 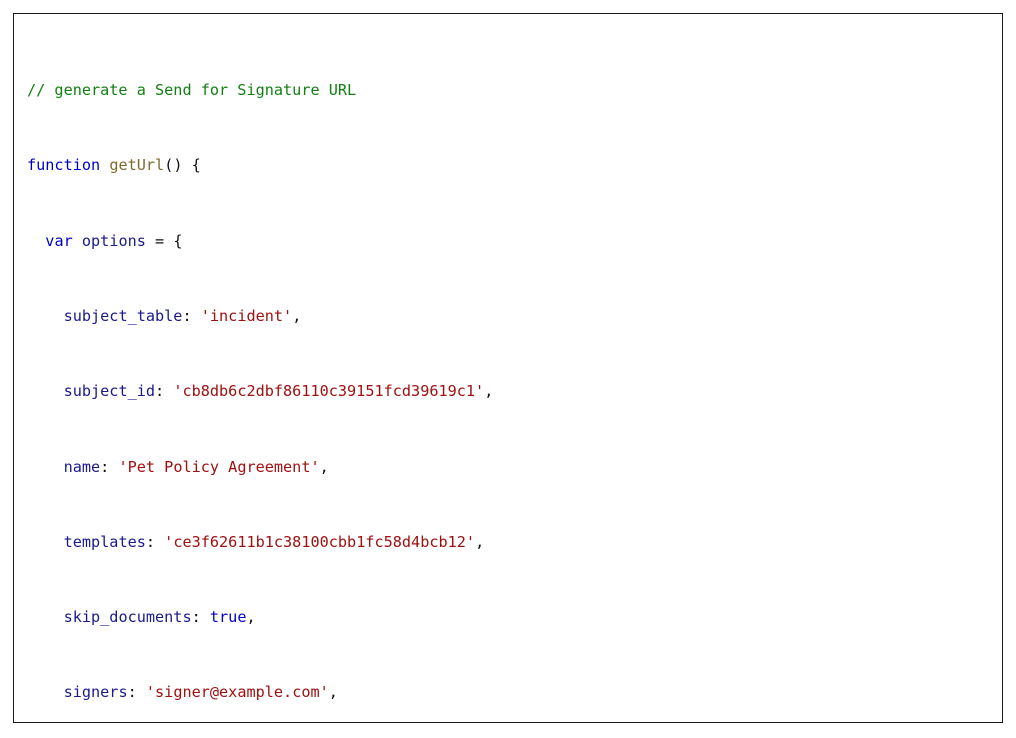 I want to click on option-key-name: name, so click(x=82, y=466).